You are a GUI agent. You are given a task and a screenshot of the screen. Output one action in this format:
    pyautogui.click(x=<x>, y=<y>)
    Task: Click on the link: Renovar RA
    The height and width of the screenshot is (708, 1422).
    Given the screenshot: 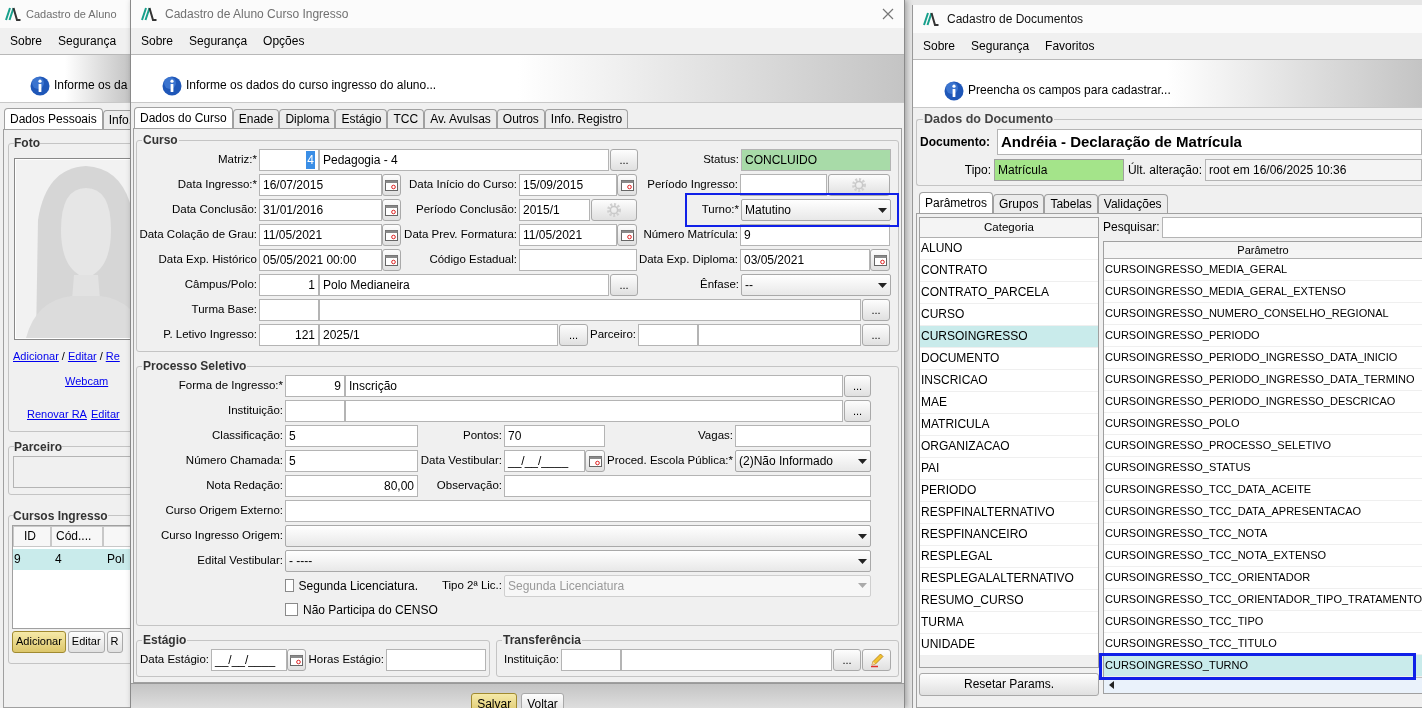 What is the action you would take?
    pyautogui.click(x=57, y=414)
    